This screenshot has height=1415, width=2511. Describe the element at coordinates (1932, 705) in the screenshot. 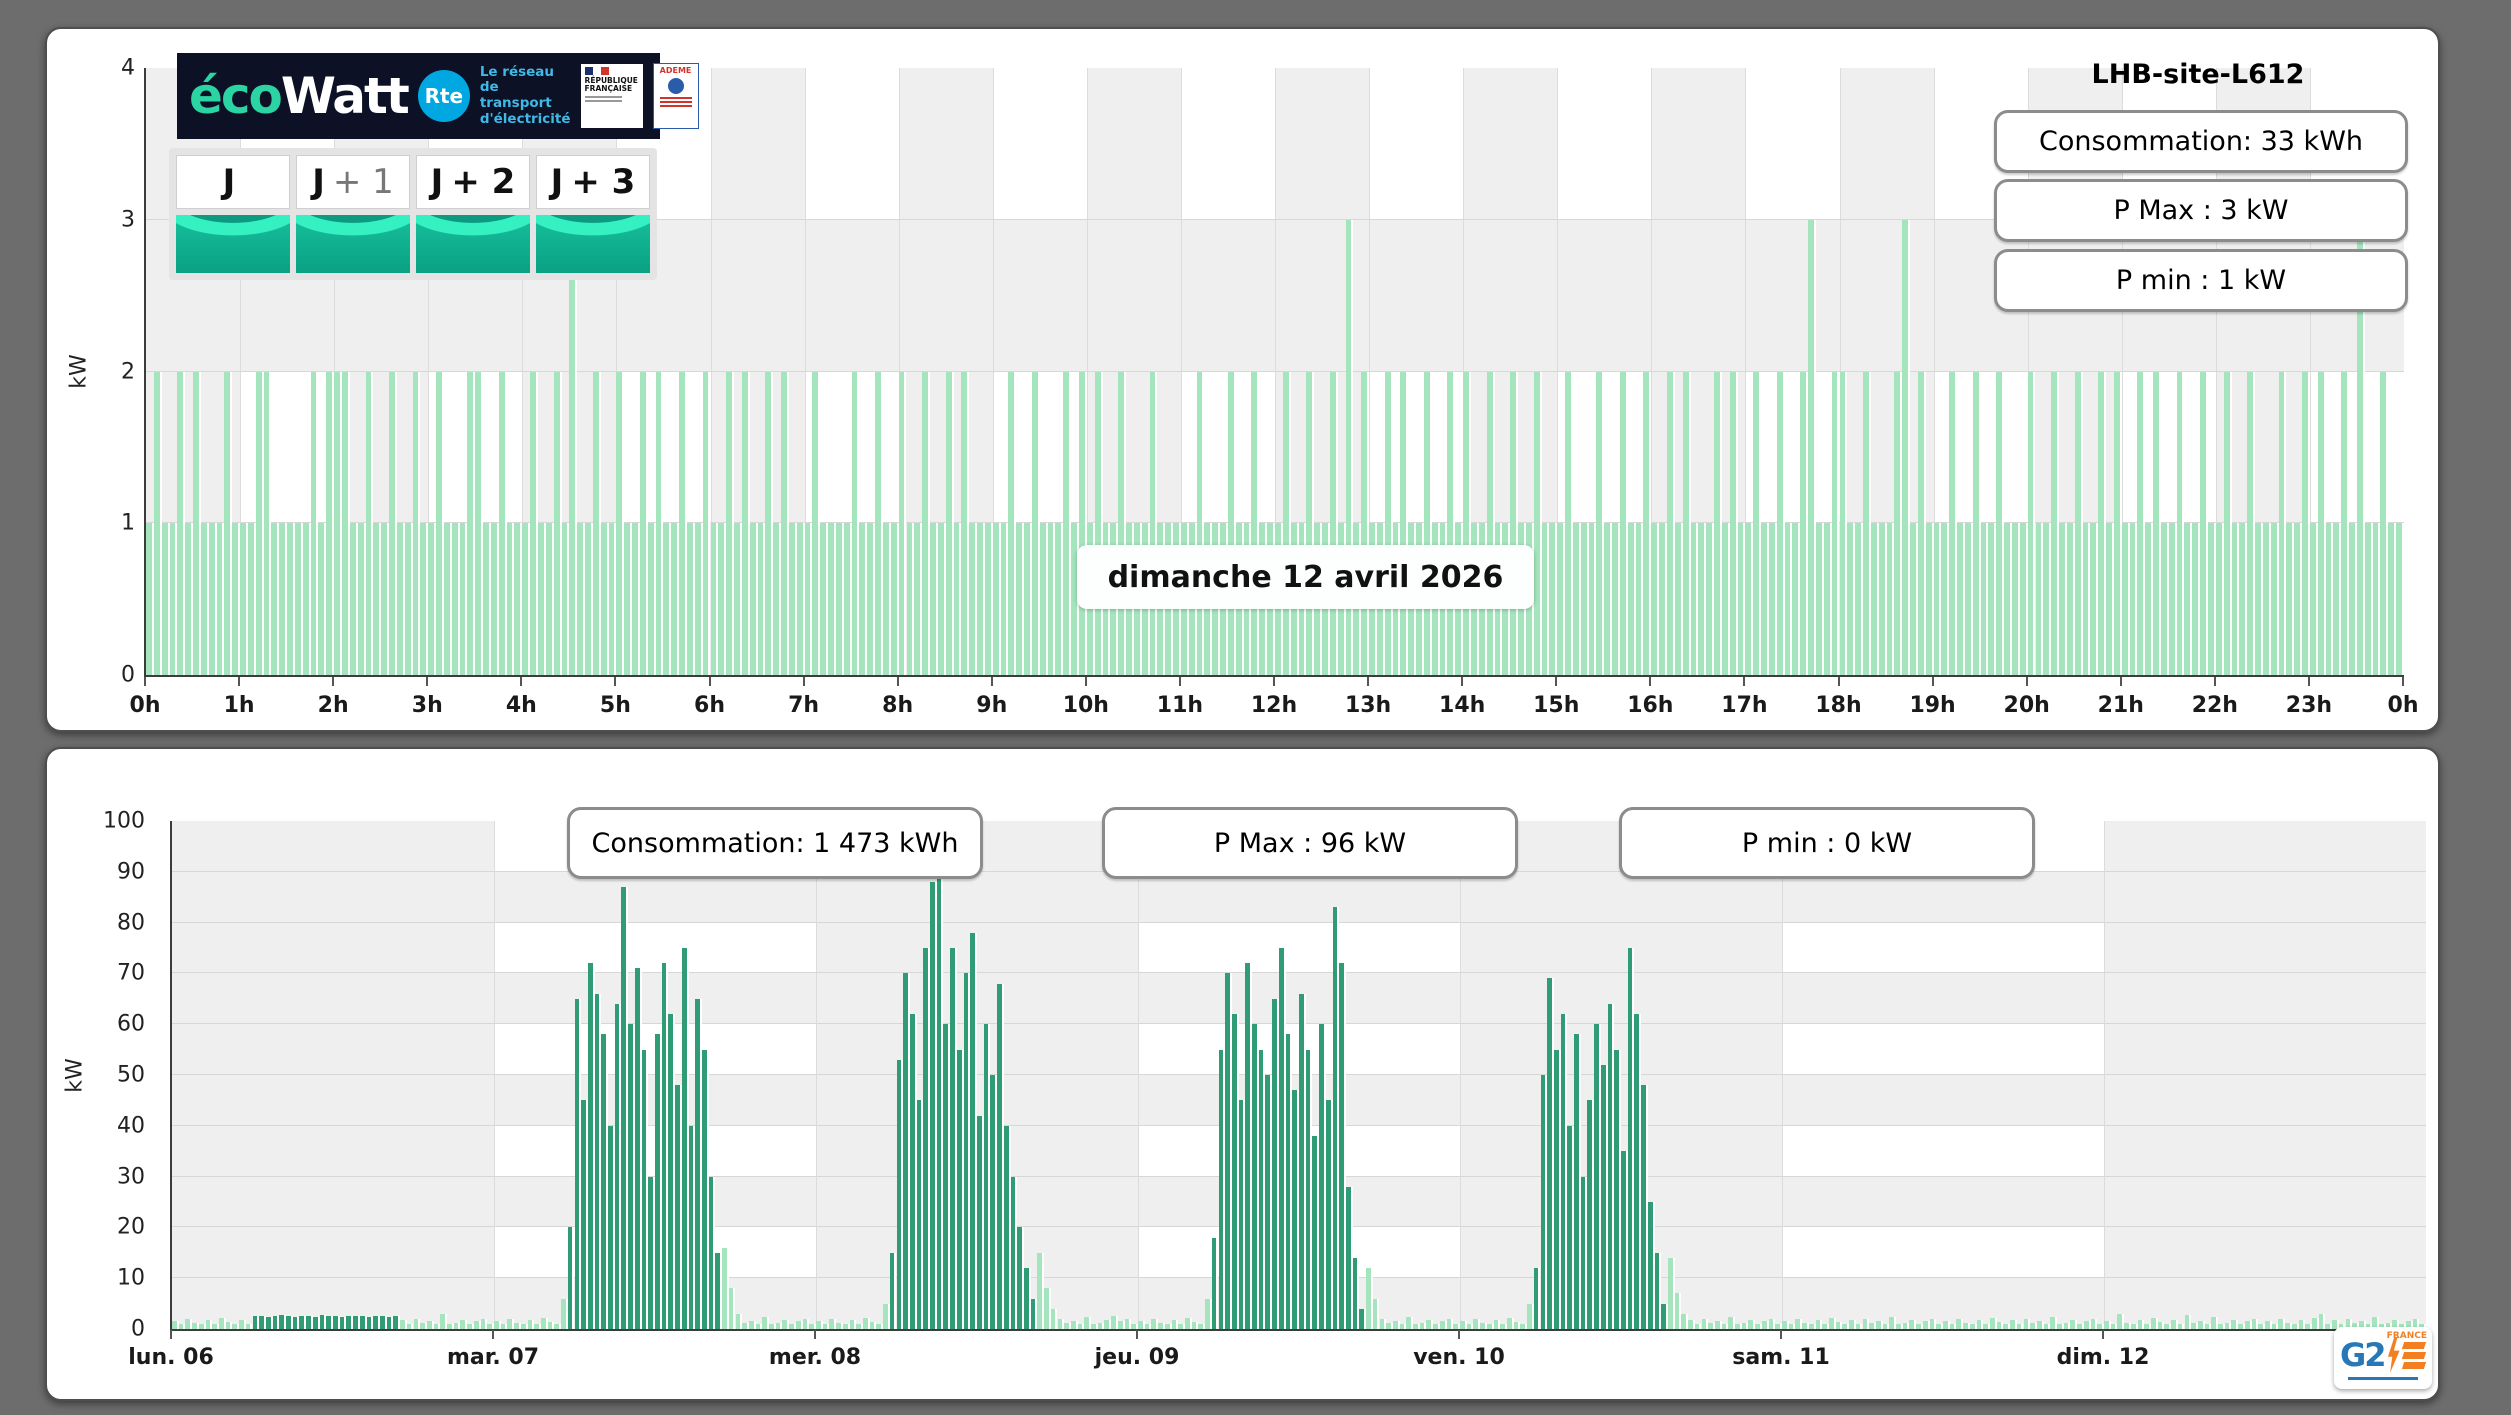

I see `x-axis-tick-label: 19h` at that location.